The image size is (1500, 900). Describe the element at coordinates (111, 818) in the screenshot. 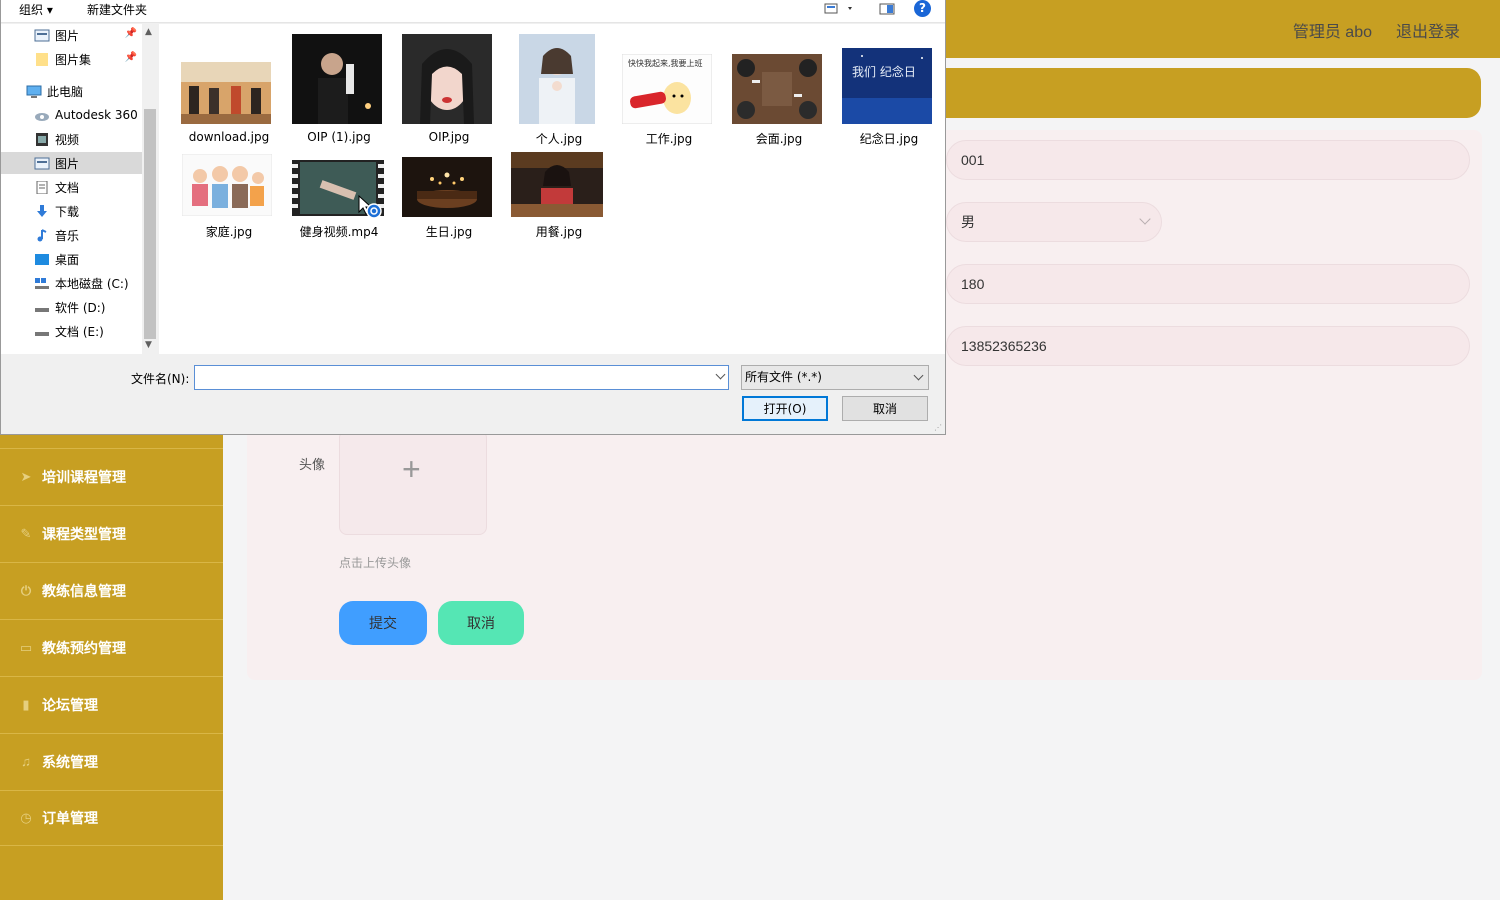

I see `sidebar-item-orders: ◷ 订单管理` at that location.